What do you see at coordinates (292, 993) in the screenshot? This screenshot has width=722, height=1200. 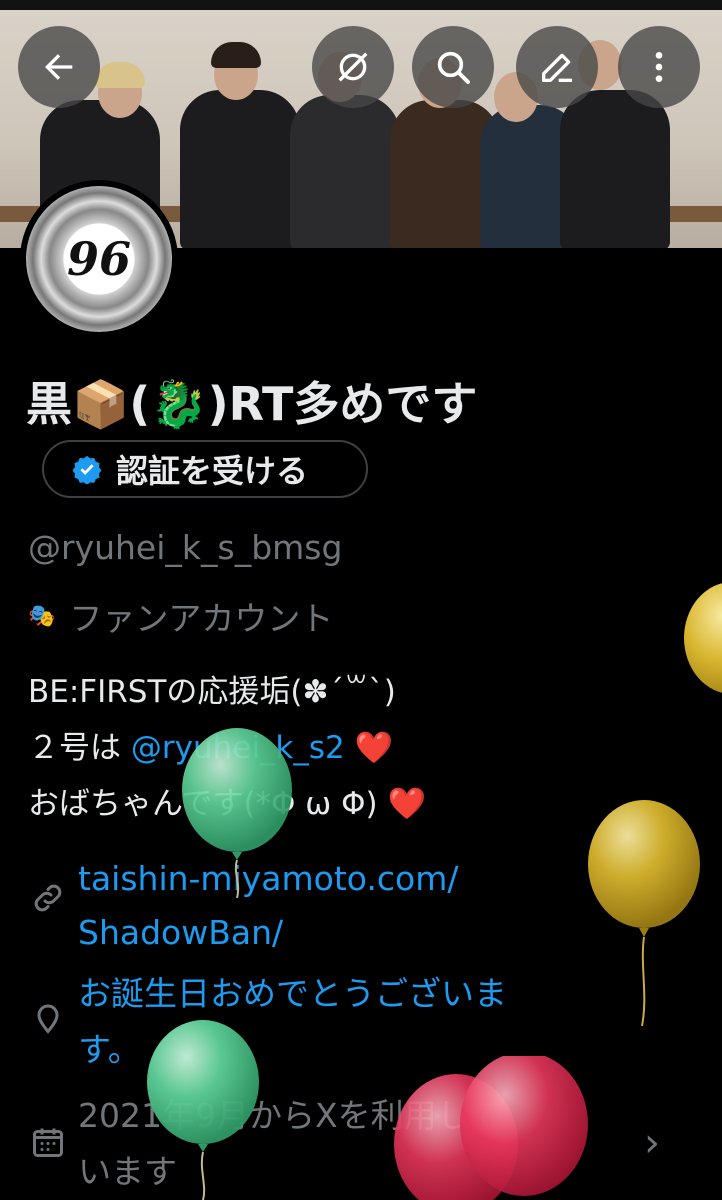 I see `location-line: お誕生日おめでとうございま` at bounding box center [292, 993].